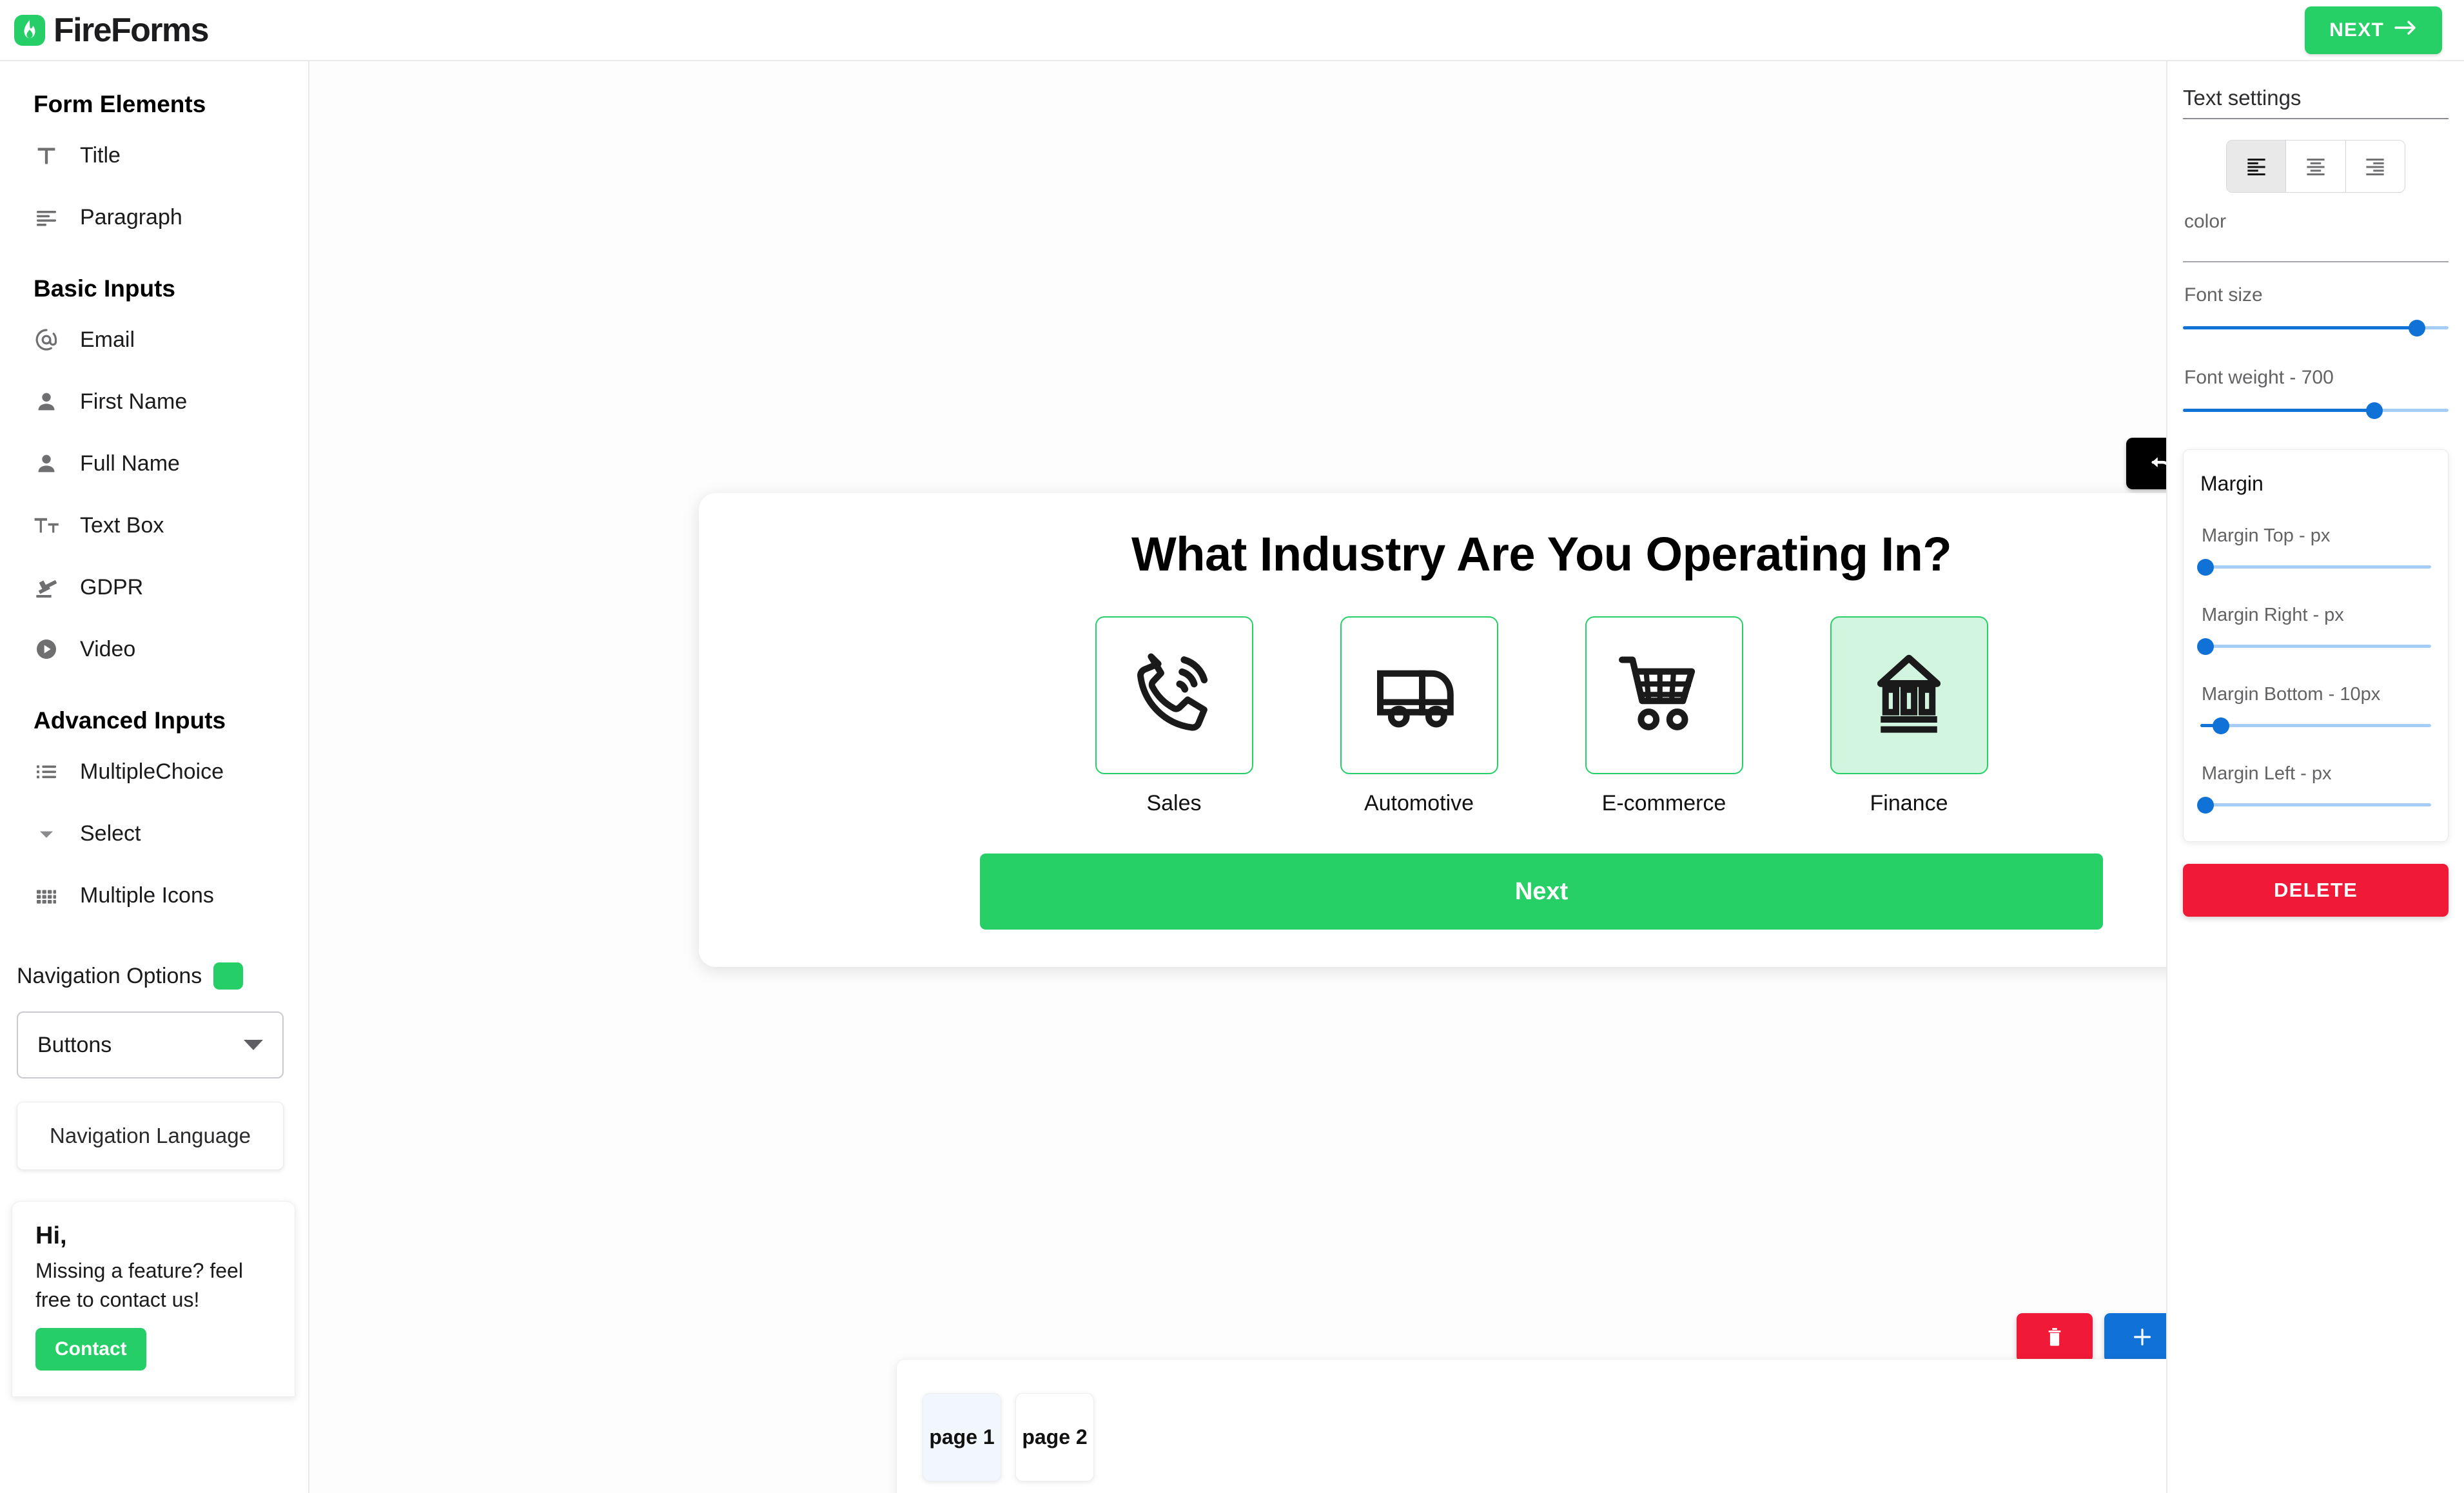 The image size is (2464, 1493). I want to click on margin-bottom-label: Margin Bottom - 10px, so click(2291, 695).